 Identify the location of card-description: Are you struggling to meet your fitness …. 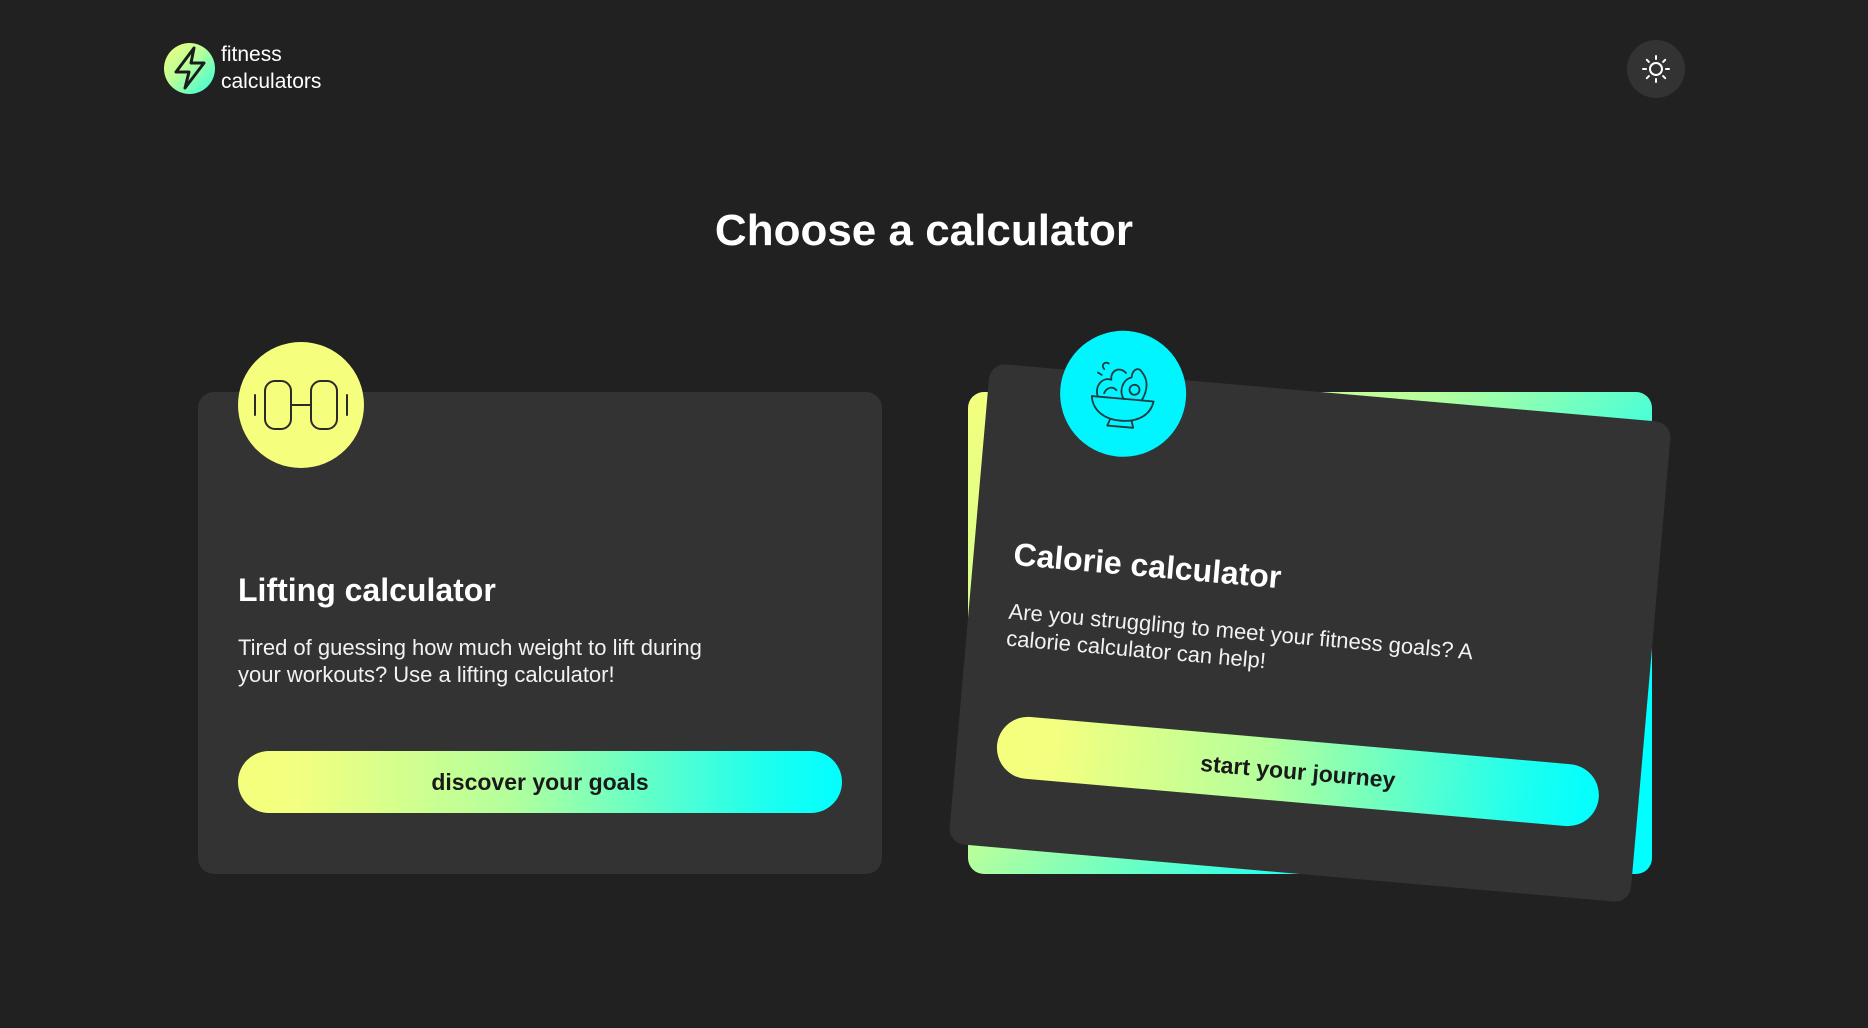
(1239, 636).